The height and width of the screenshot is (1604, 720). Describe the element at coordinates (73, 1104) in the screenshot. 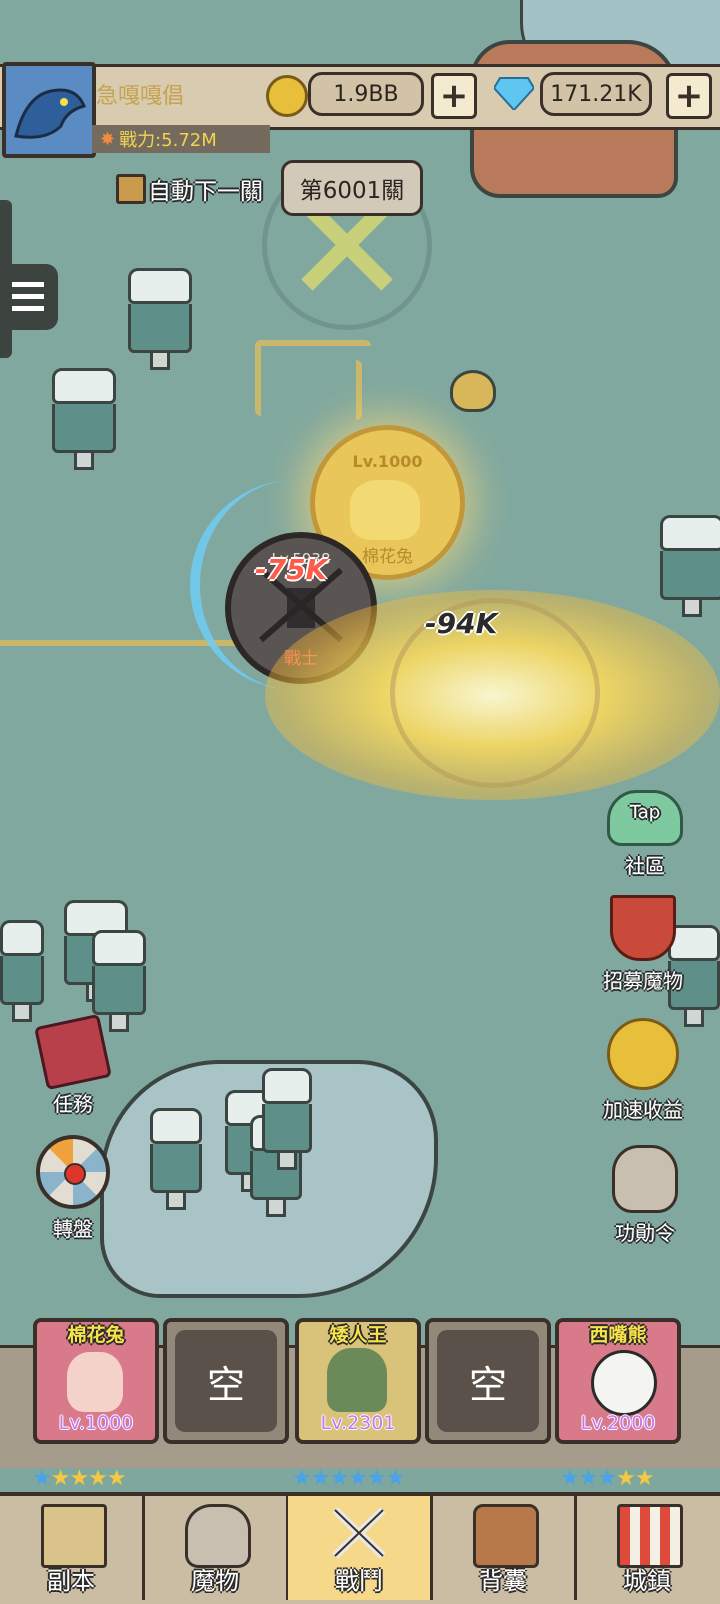

I see `quest-label: 任務` at that location.